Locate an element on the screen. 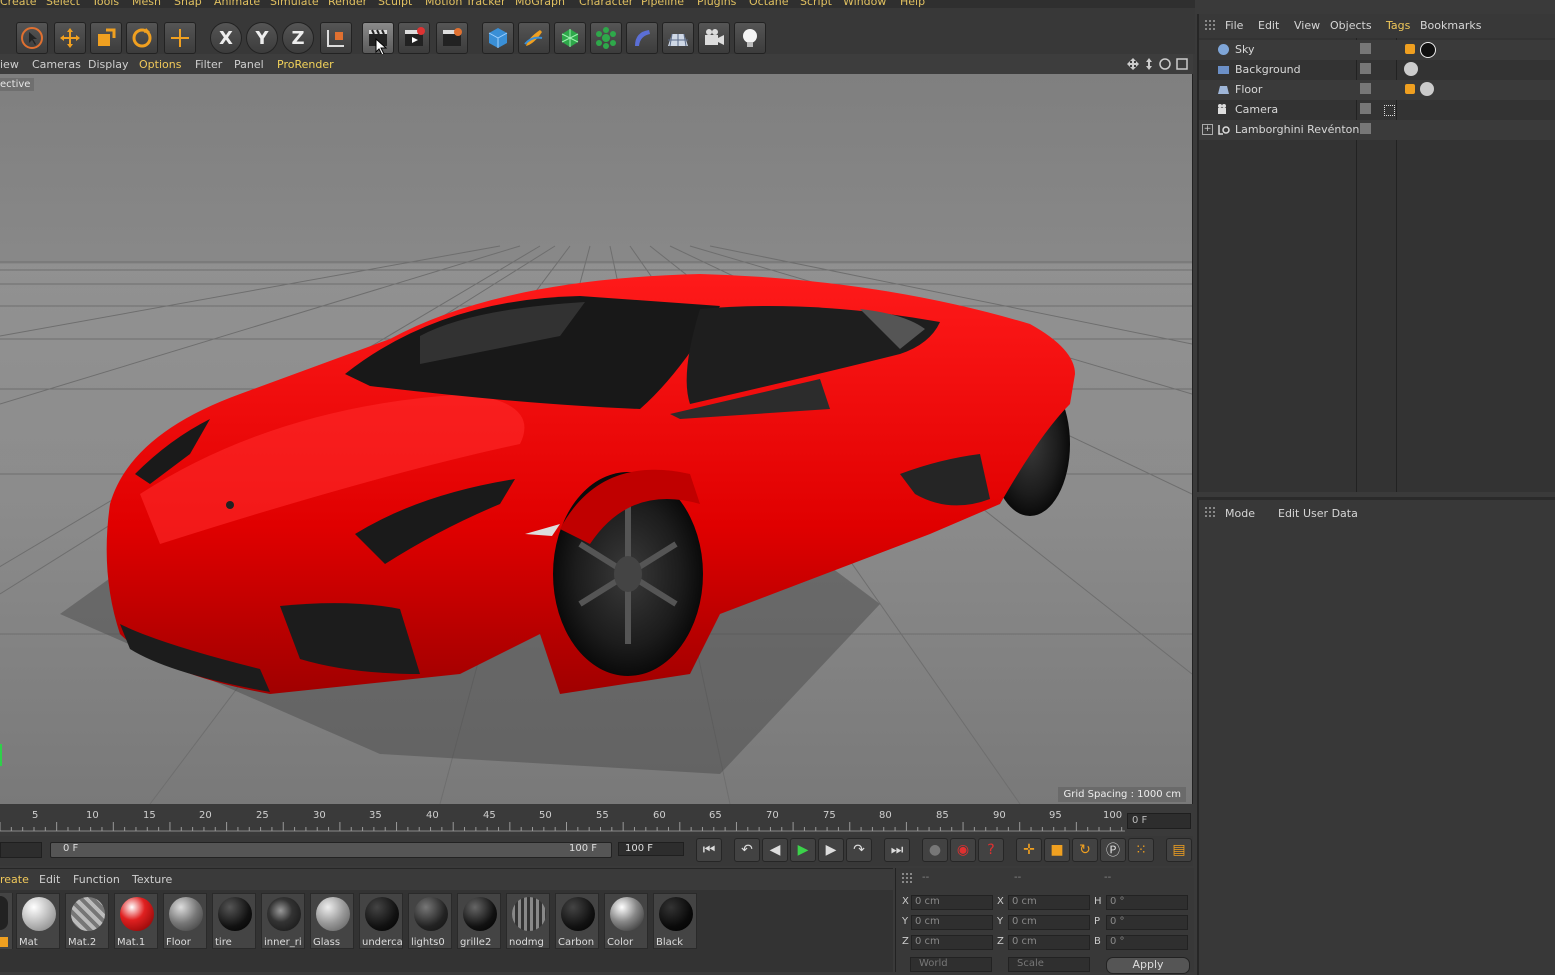  object-menu-tags: Tags is located at coordinates (1398, 25).